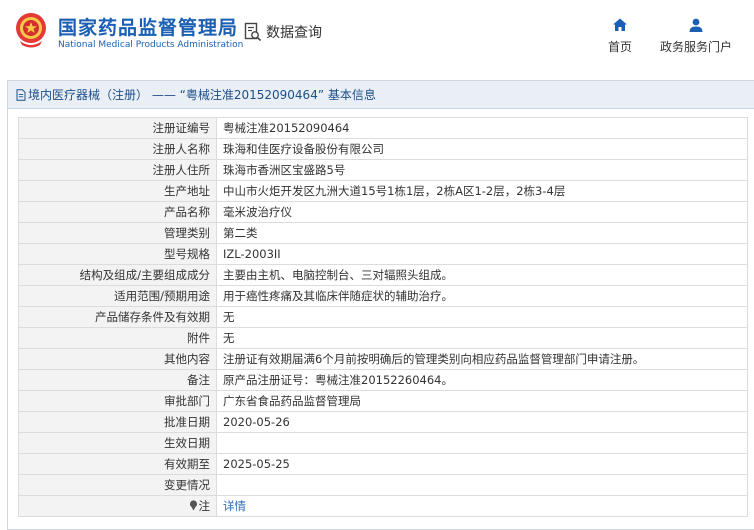  Describe the element at coordinates (482, 422) in the screenshot. I see `field-value: 2020-05-26` at that location.